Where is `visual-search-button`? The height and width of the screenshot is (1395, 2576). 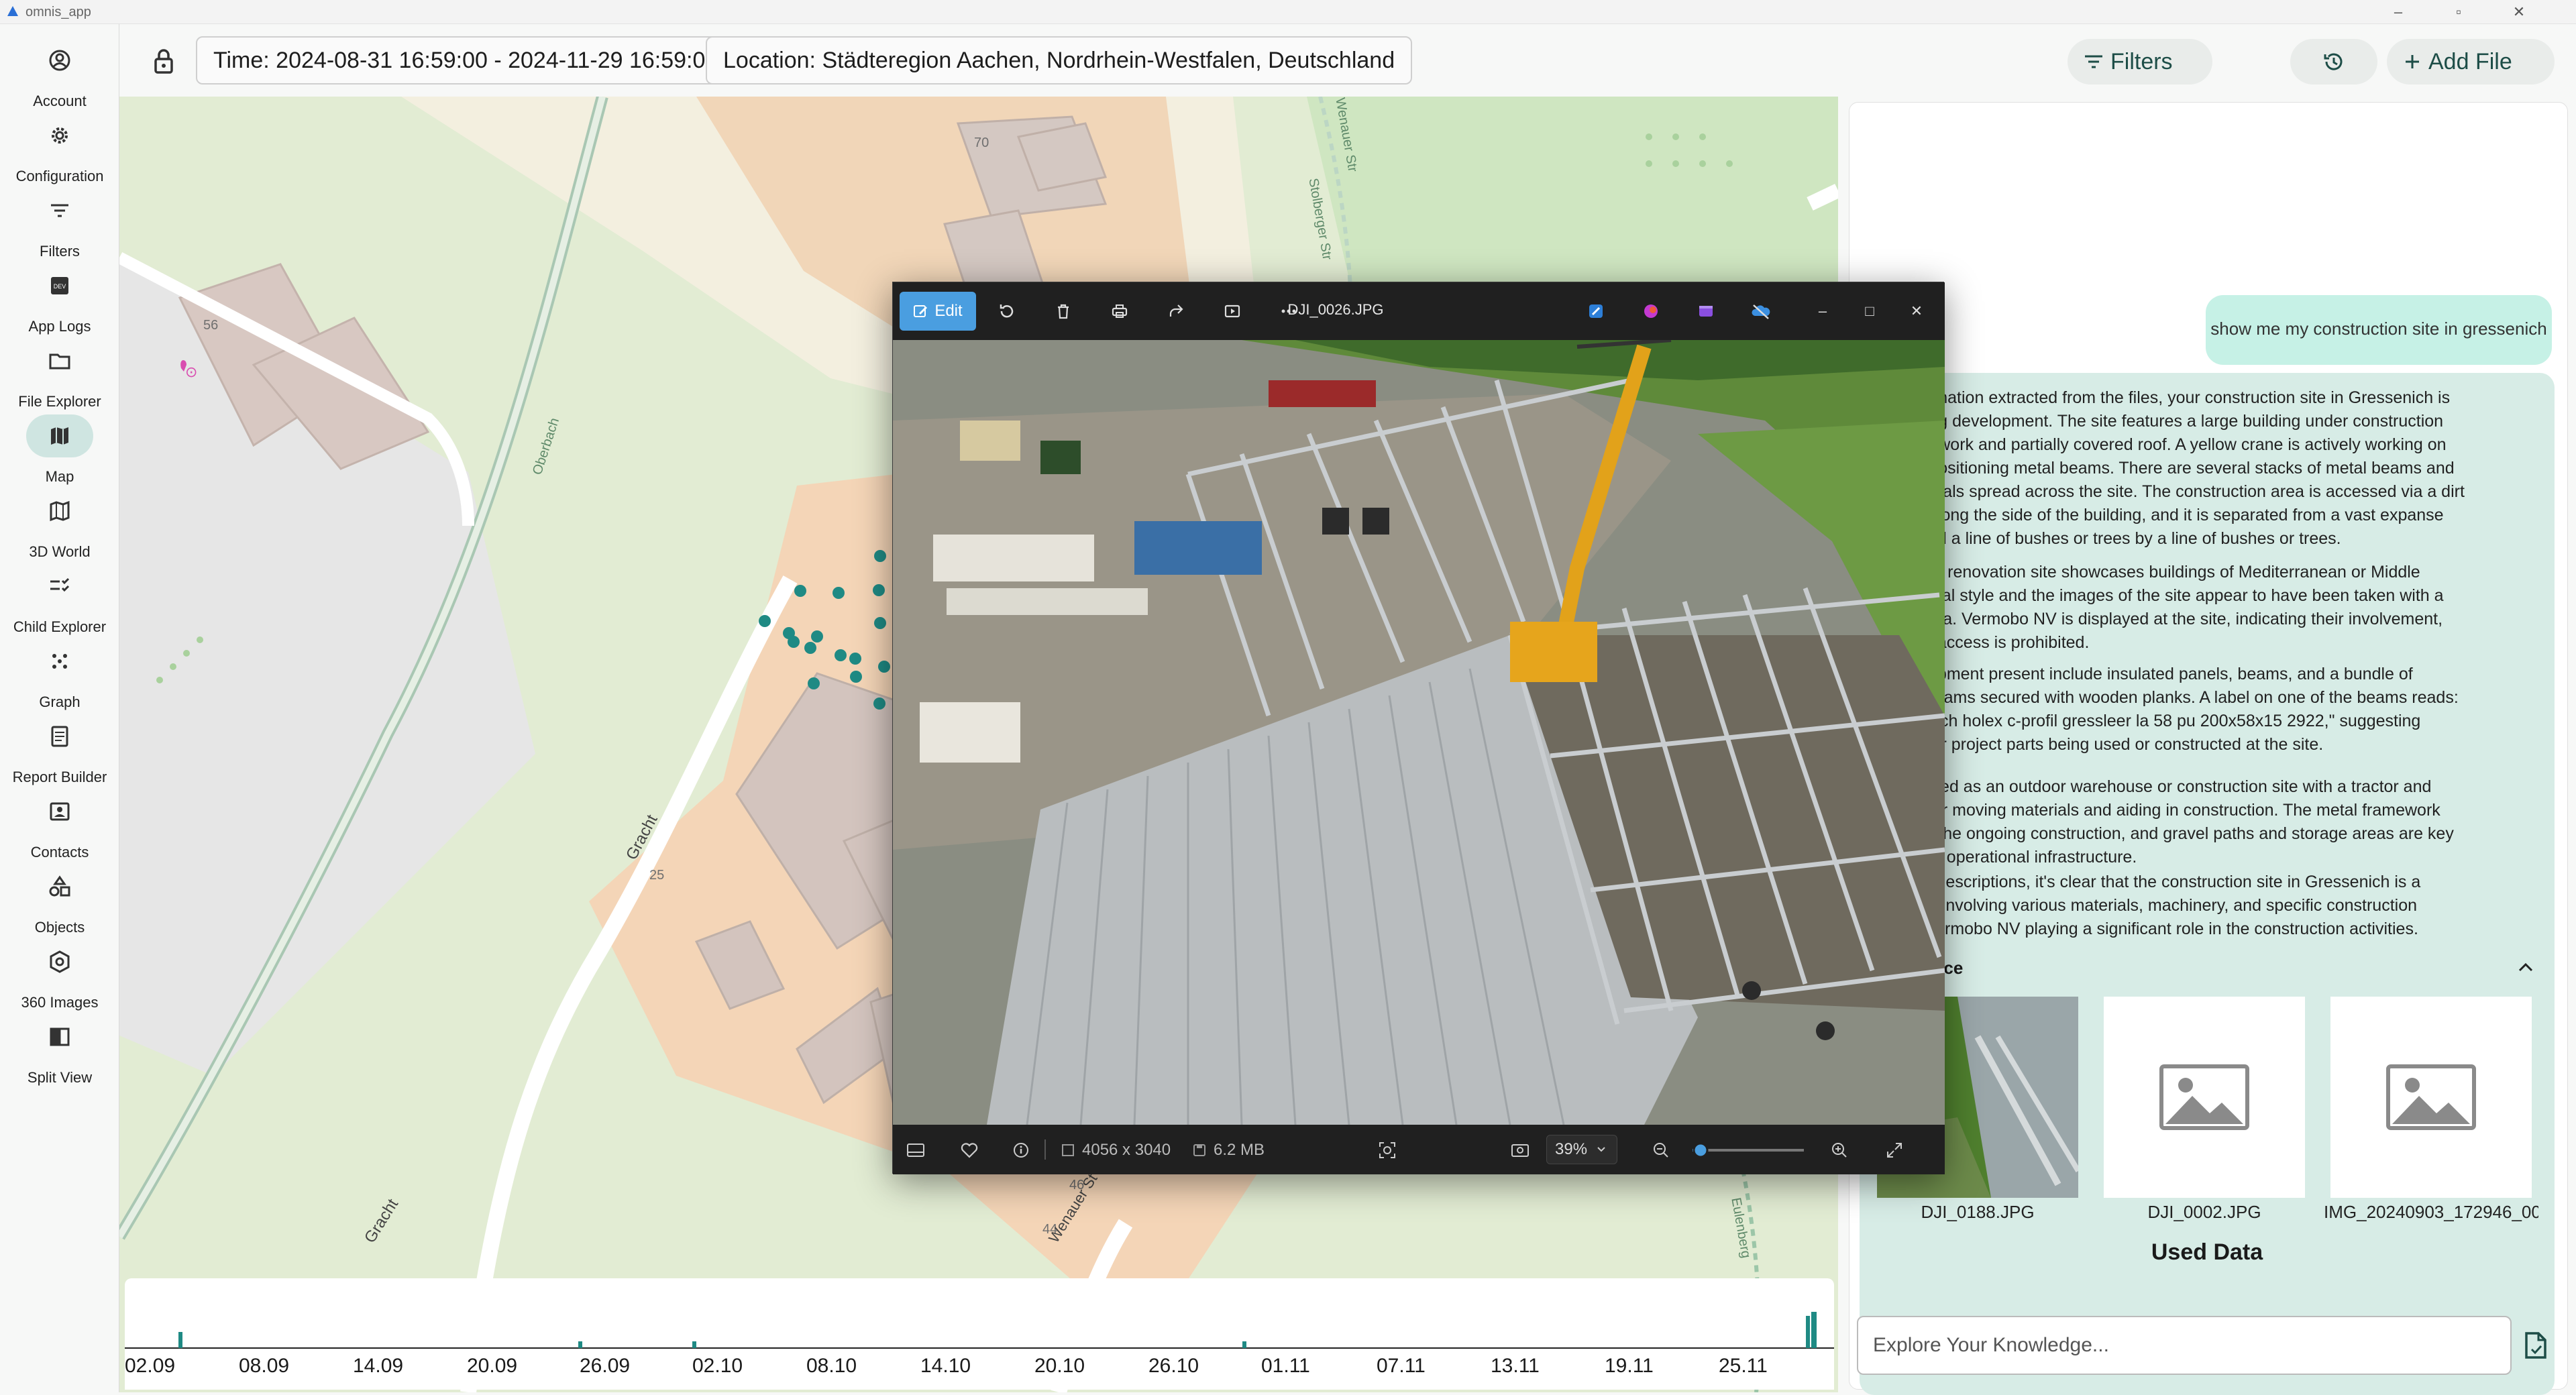 visual-search-button is located at coordinates (1387, 1150).